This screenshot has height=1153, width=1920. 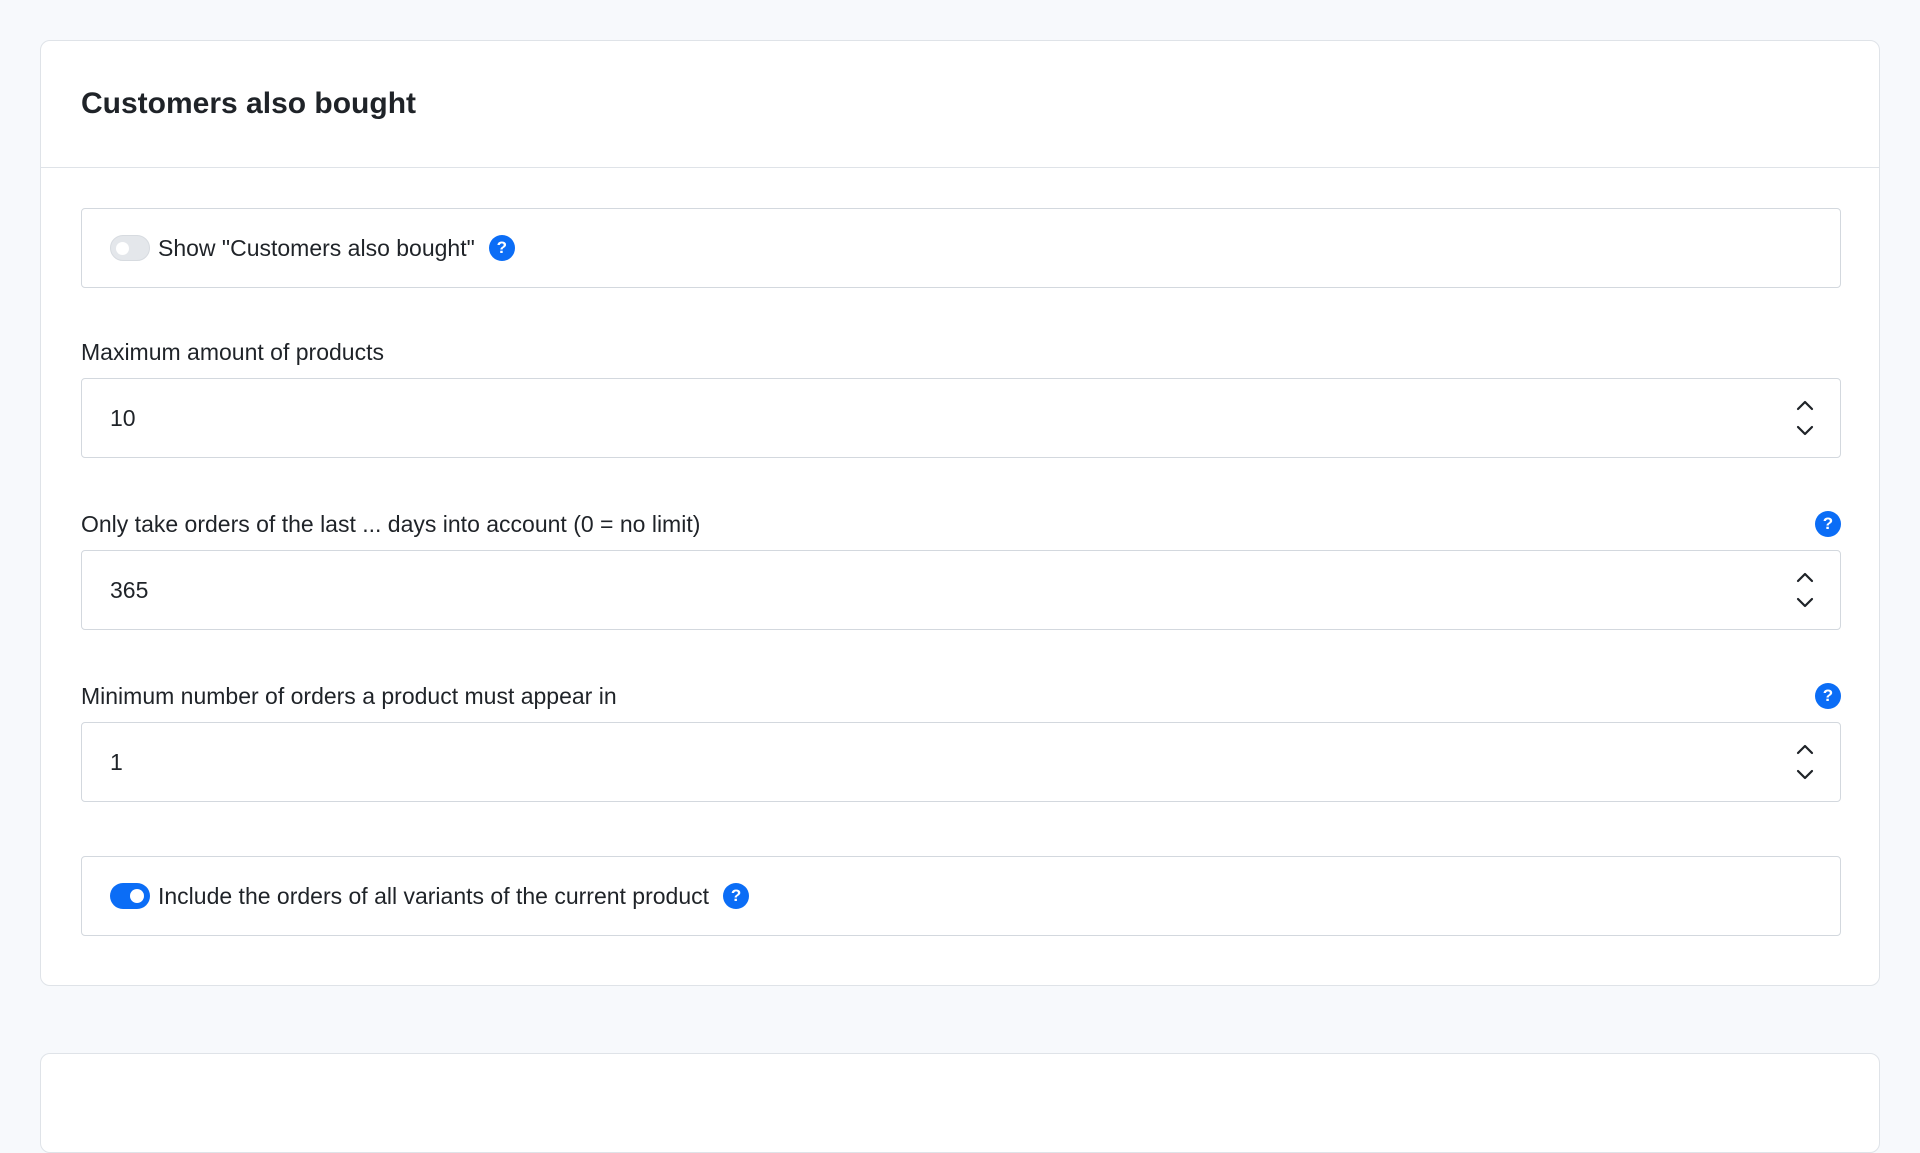 What do you see at coordinates (123, 418) in the screenshot?
I see `max-products-value: 10` at bounding box center [123, 418].